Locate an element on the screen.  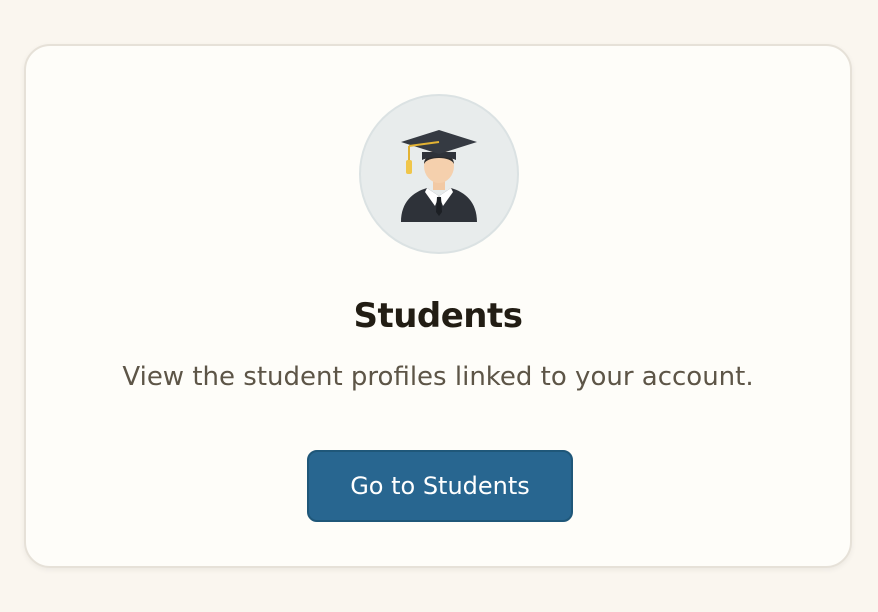
avatar is located at coordinates (439, 174).